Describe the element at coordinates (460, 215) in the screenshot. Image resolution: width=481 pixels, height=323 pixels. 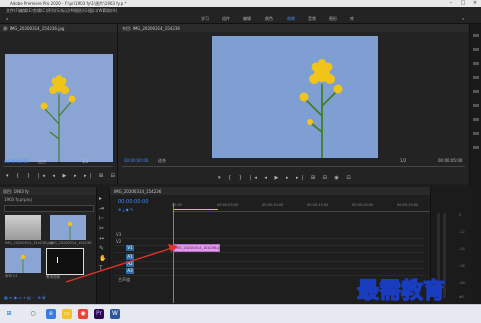
I see `meter-label: 0` at that location.